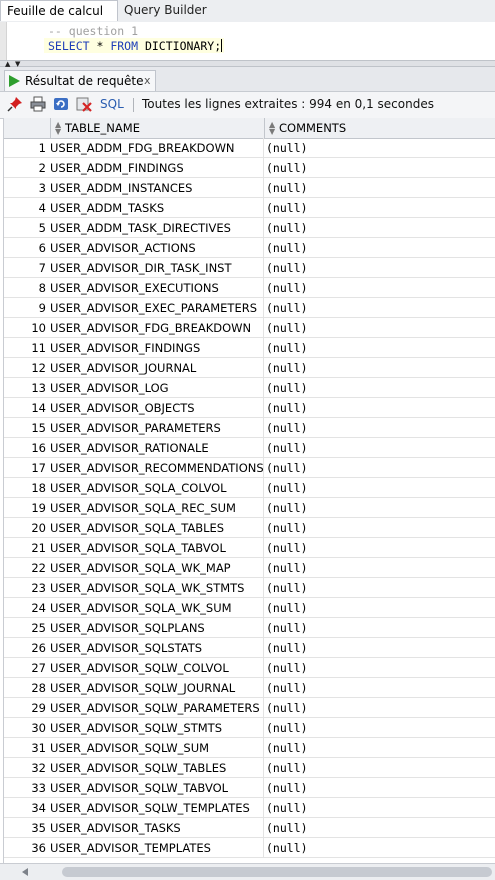  I want to click on horizontal-scrollbar, so click(247, 871).